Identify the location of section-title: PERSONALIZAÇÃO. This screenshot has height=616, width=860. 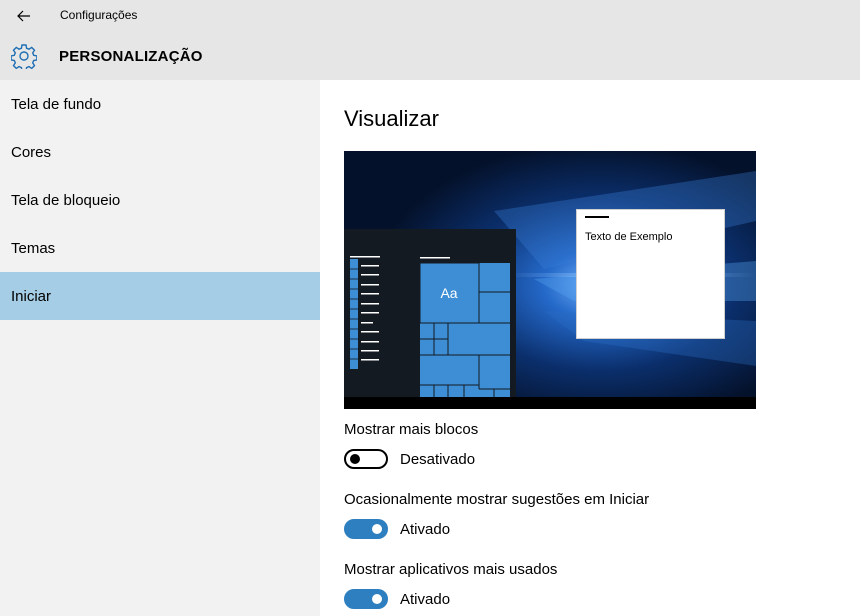
(131, 56).